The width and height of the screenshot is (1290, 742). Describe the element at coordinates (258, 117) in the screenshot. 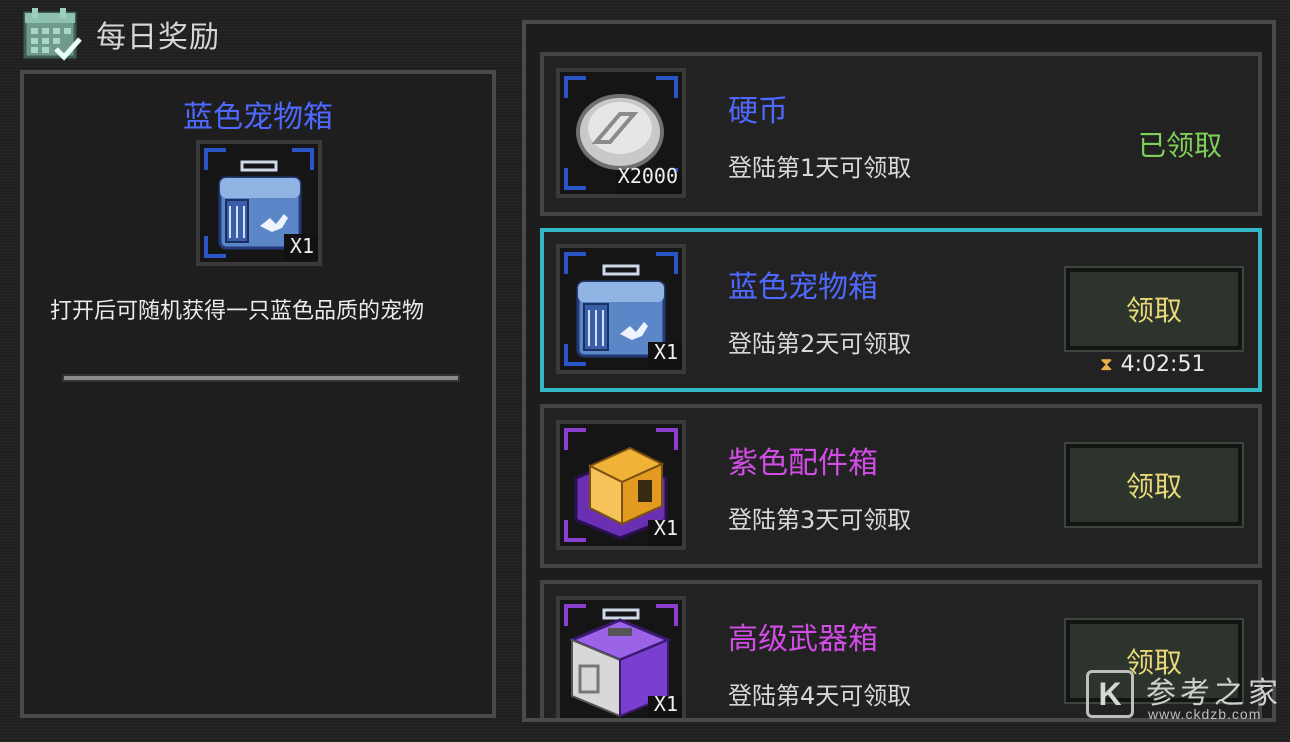

I see `detail-item-name: 蓝色宠物箱` at that location.